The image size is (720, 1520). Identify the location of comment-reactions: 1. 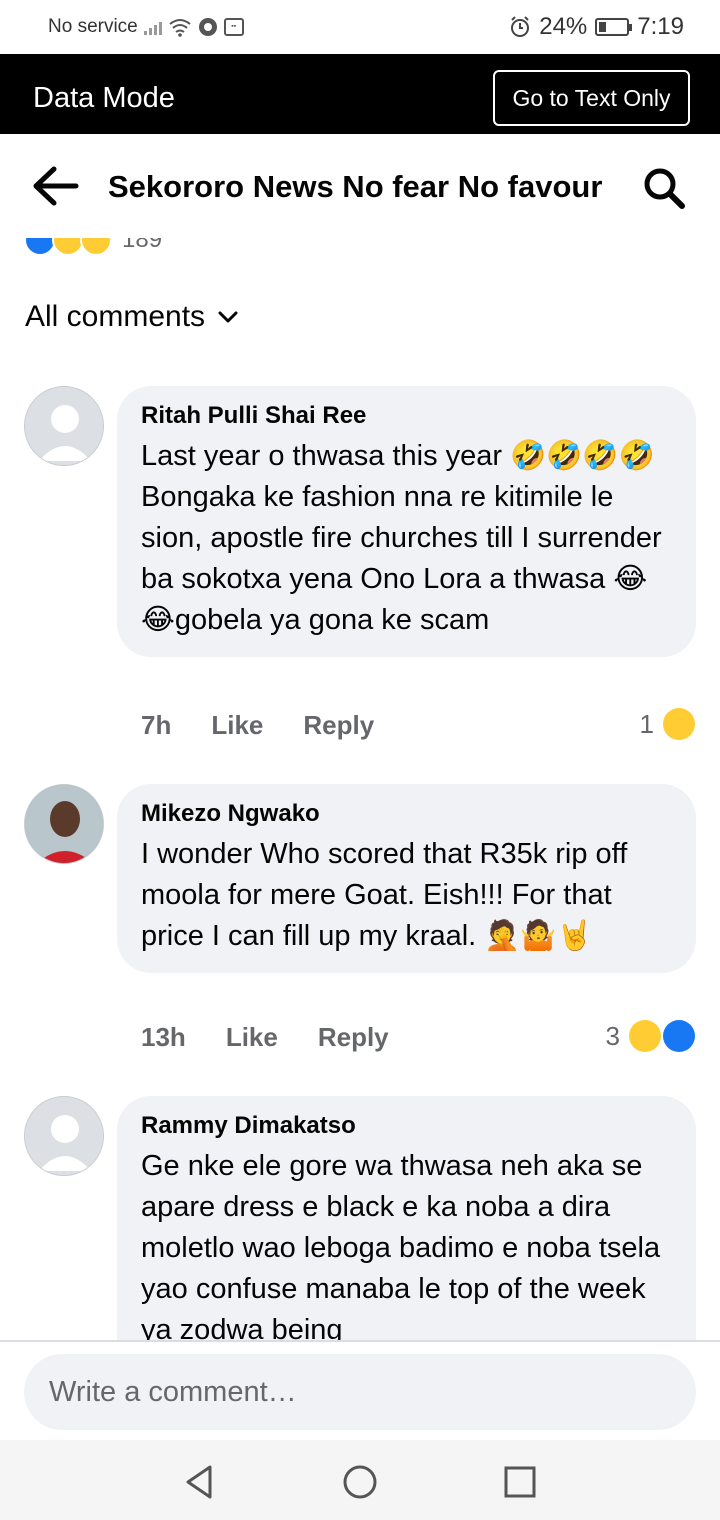
(668, 724).